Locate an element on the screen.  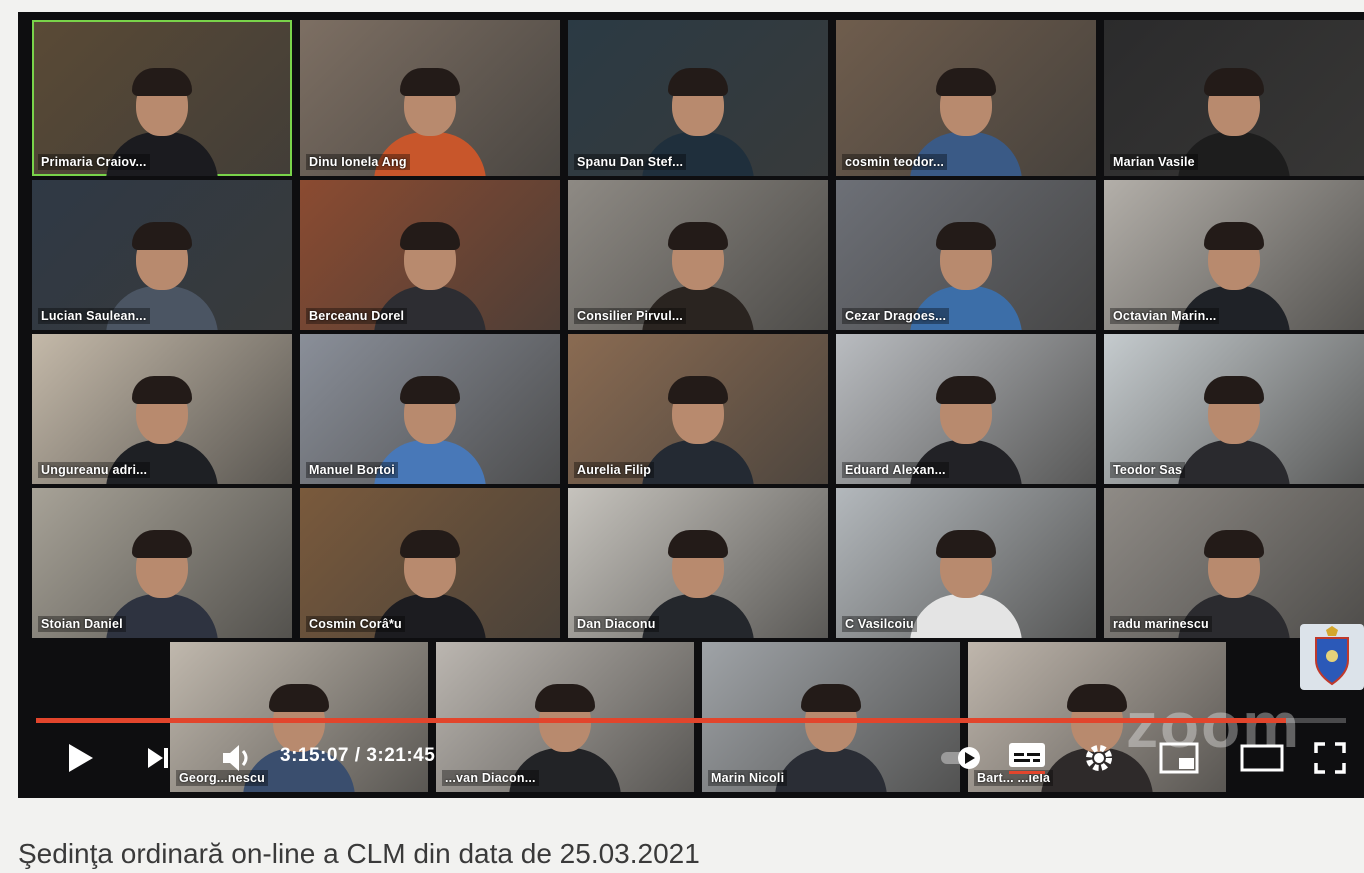
play-button is located at coordinates (80, 758).